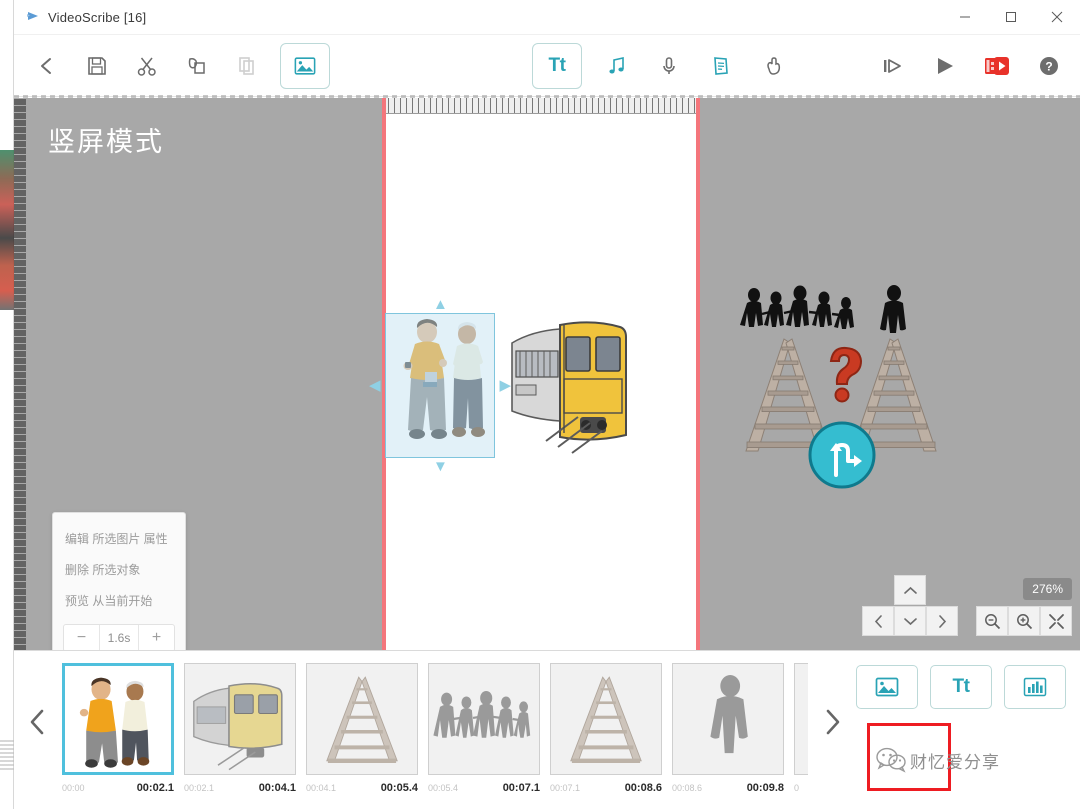 This screenshot has height=809, width=1080. What do you see at coordinates (119, 600) in the screenshot?
I see `preview-from-here: 预览 从当前开始` at bounding box center [119, 600].